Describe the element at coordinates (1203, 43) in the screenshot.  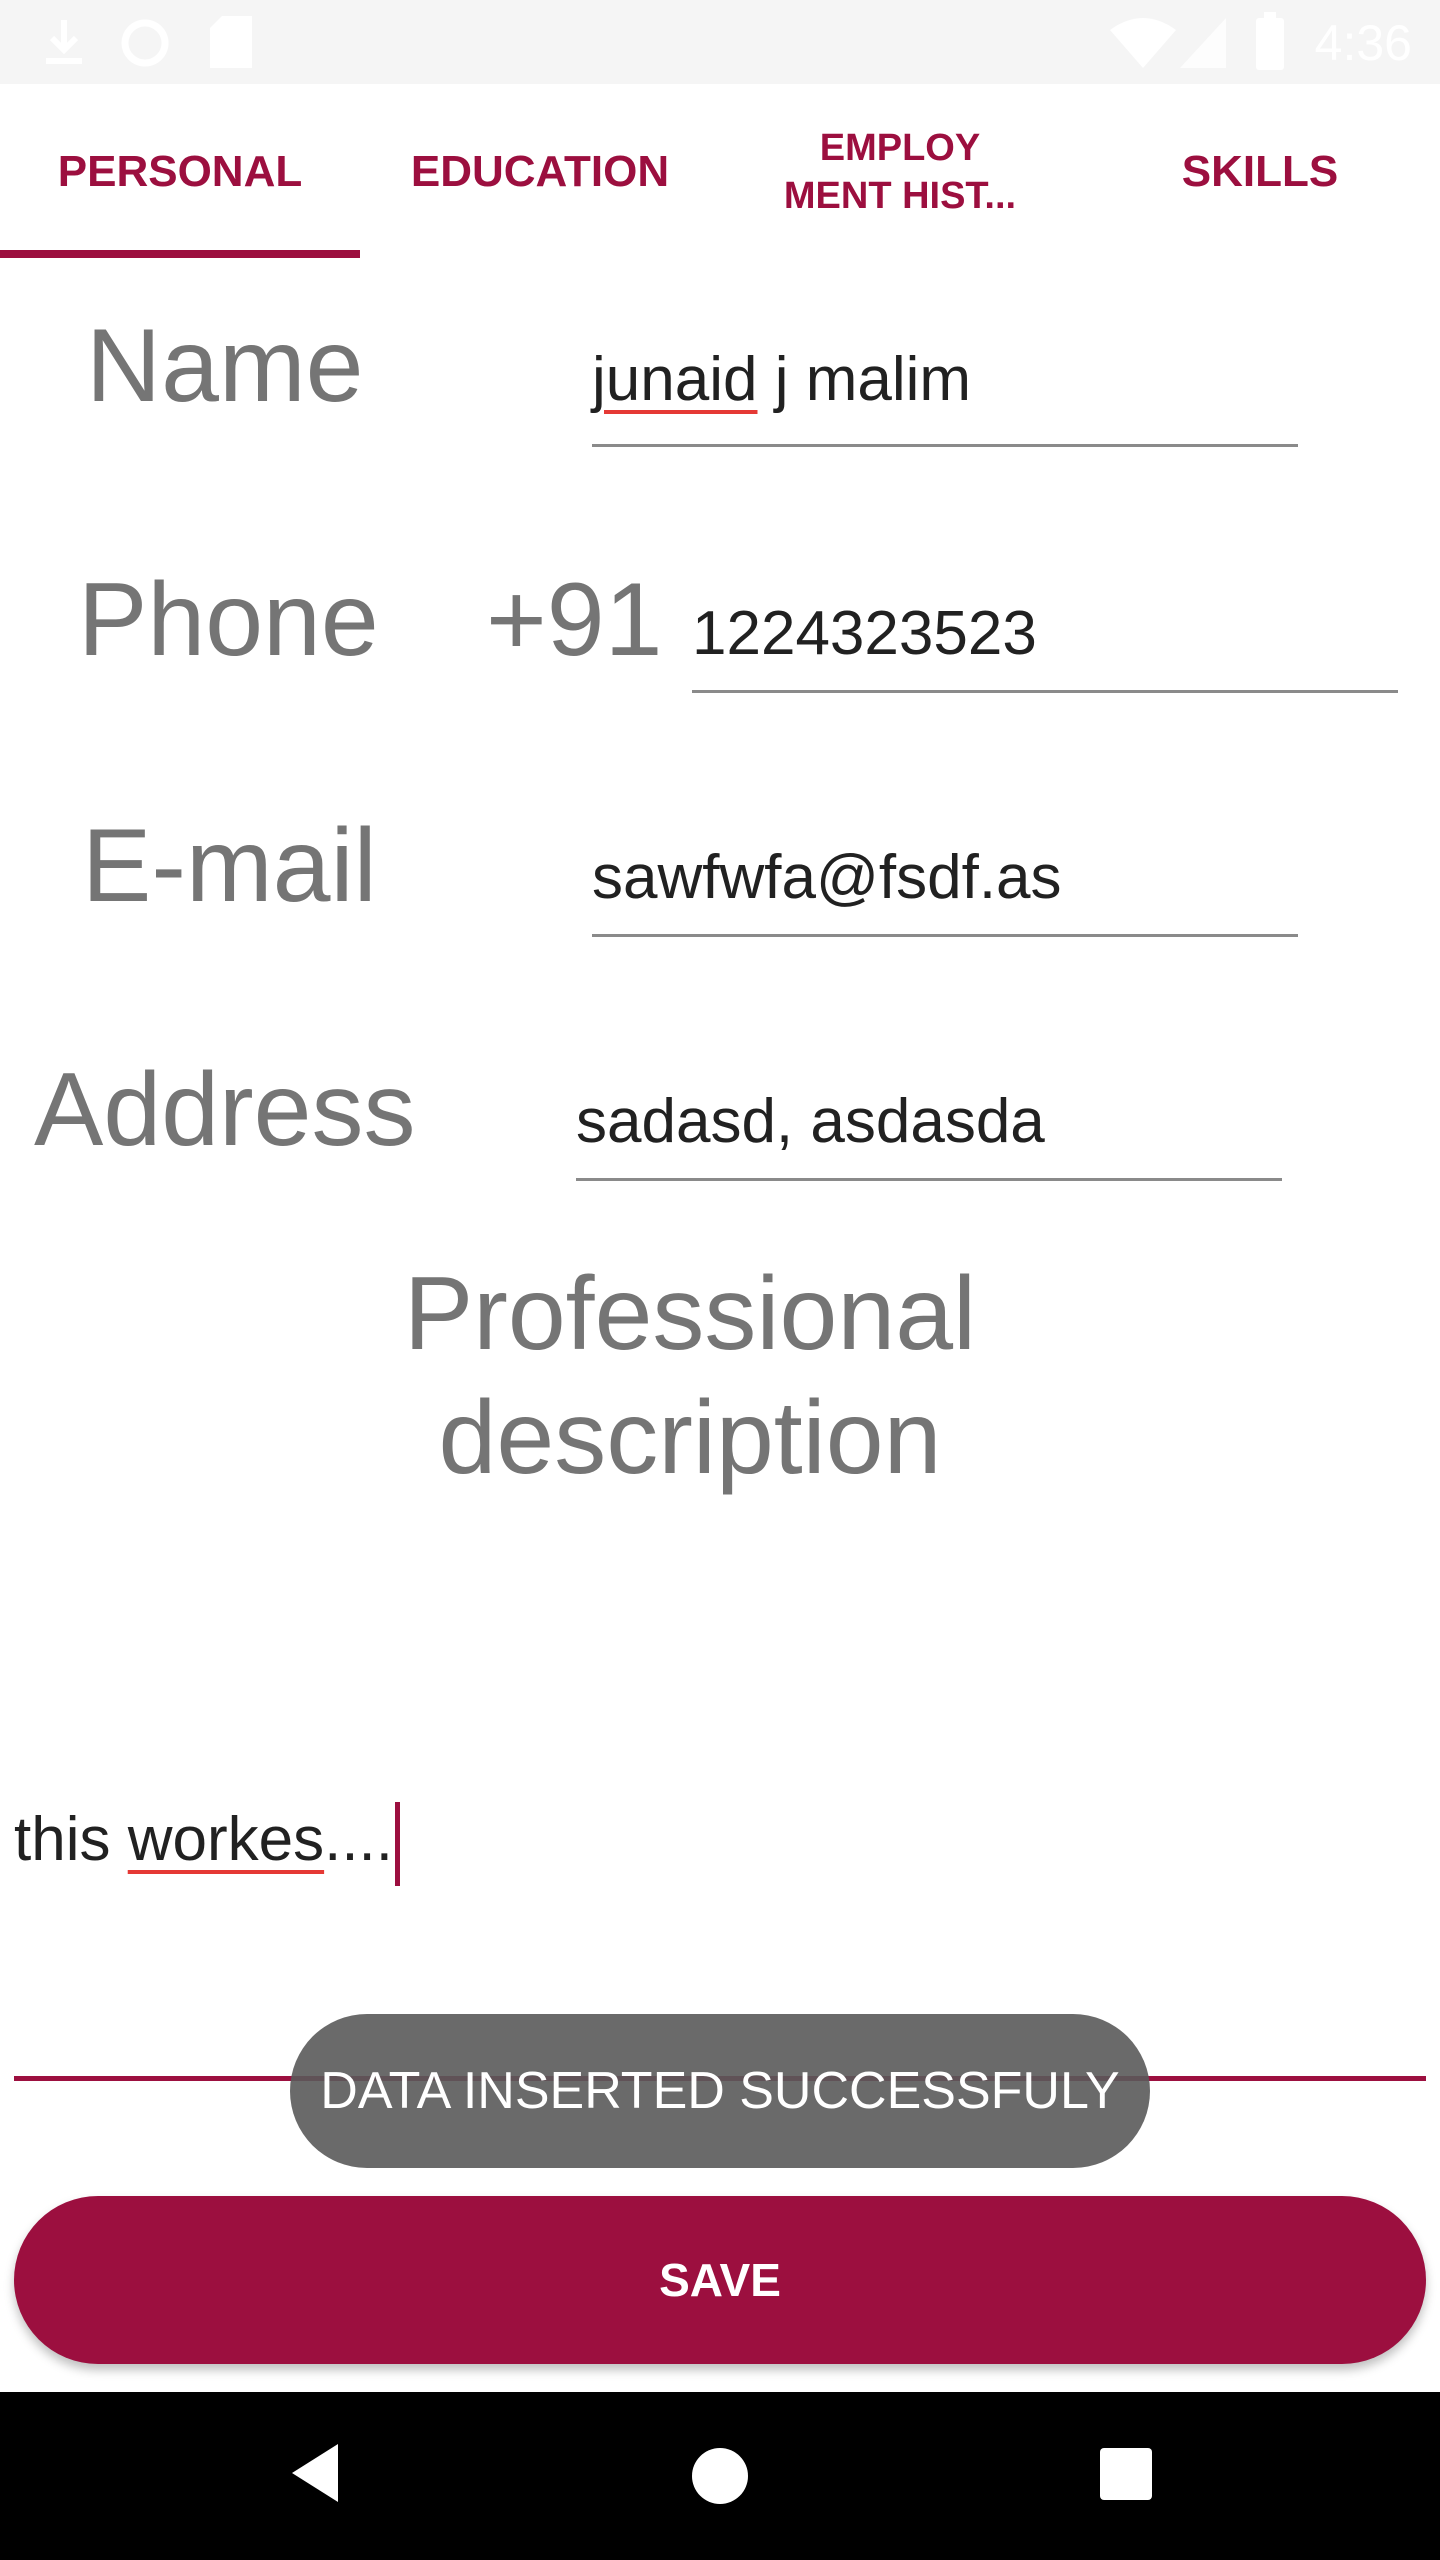
I see `signal-icon` at that location.